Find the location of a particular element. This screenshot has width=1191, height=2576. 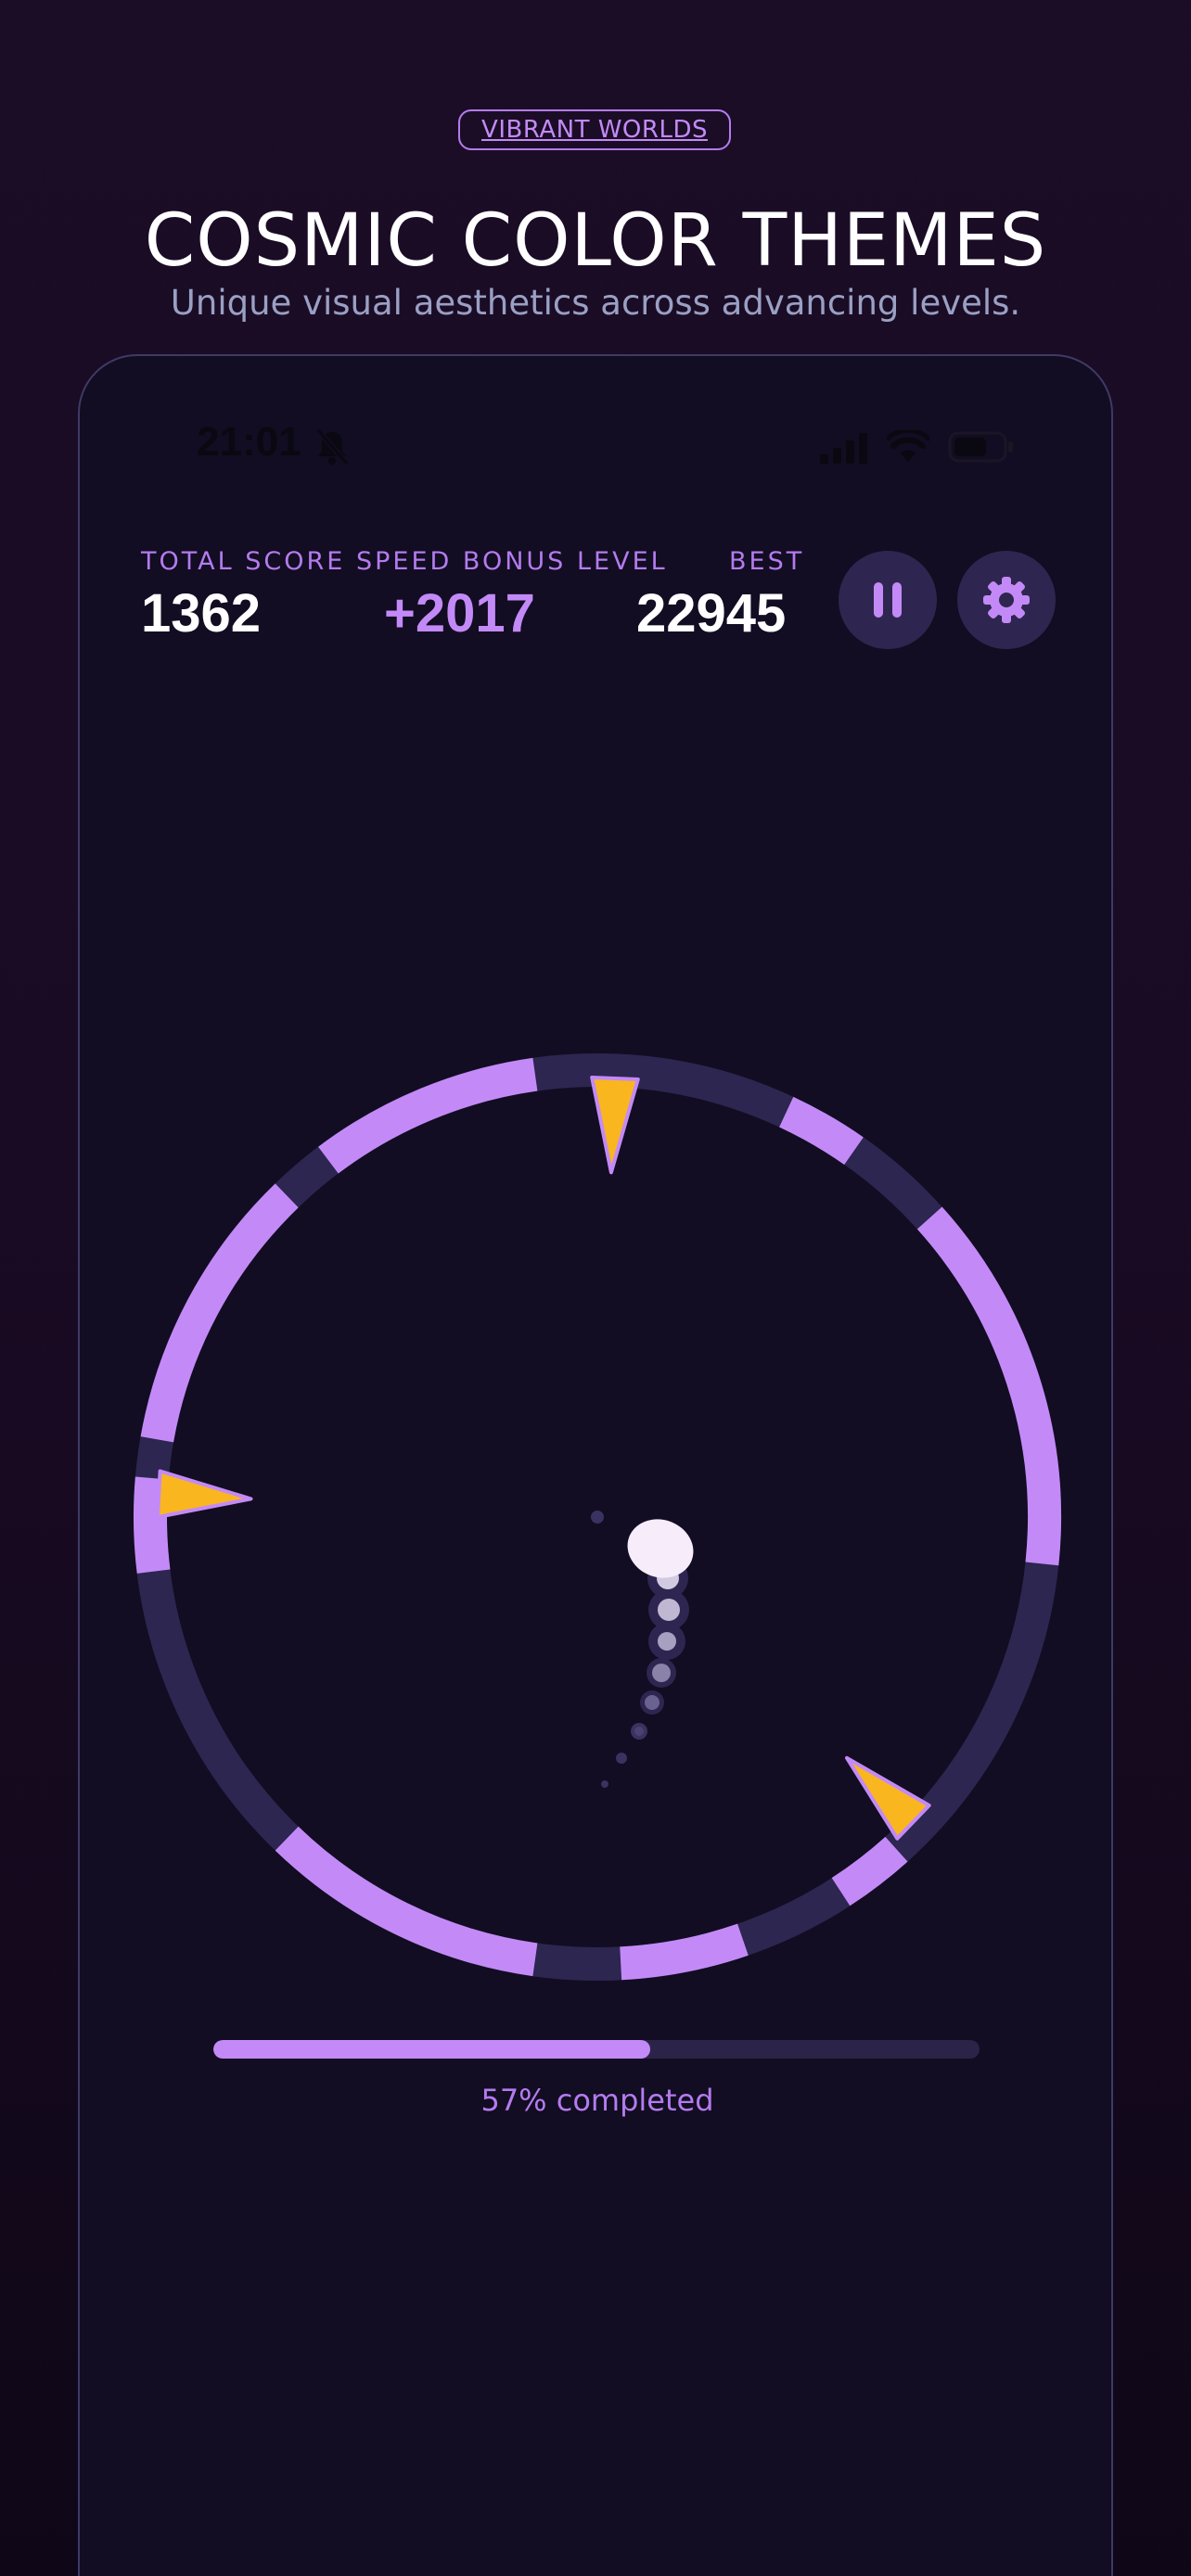

page-title: COSMIC COLOR THEMES is located at coordinates (595, 241).